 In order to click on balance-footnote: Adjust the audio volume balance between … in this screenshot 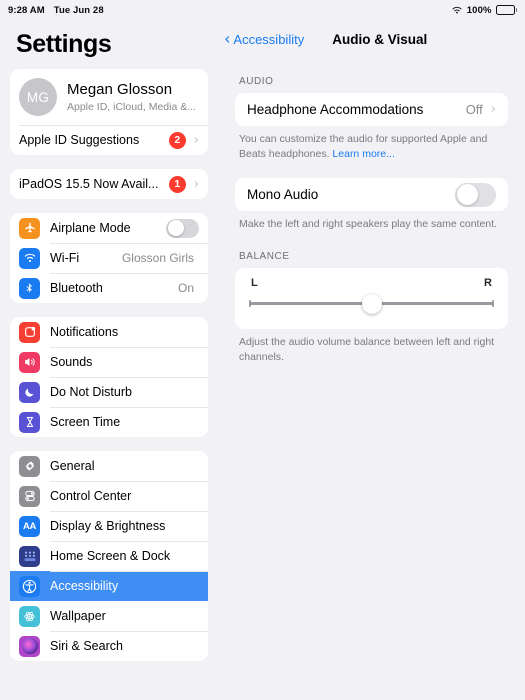, I will do `click(367, 349)`.